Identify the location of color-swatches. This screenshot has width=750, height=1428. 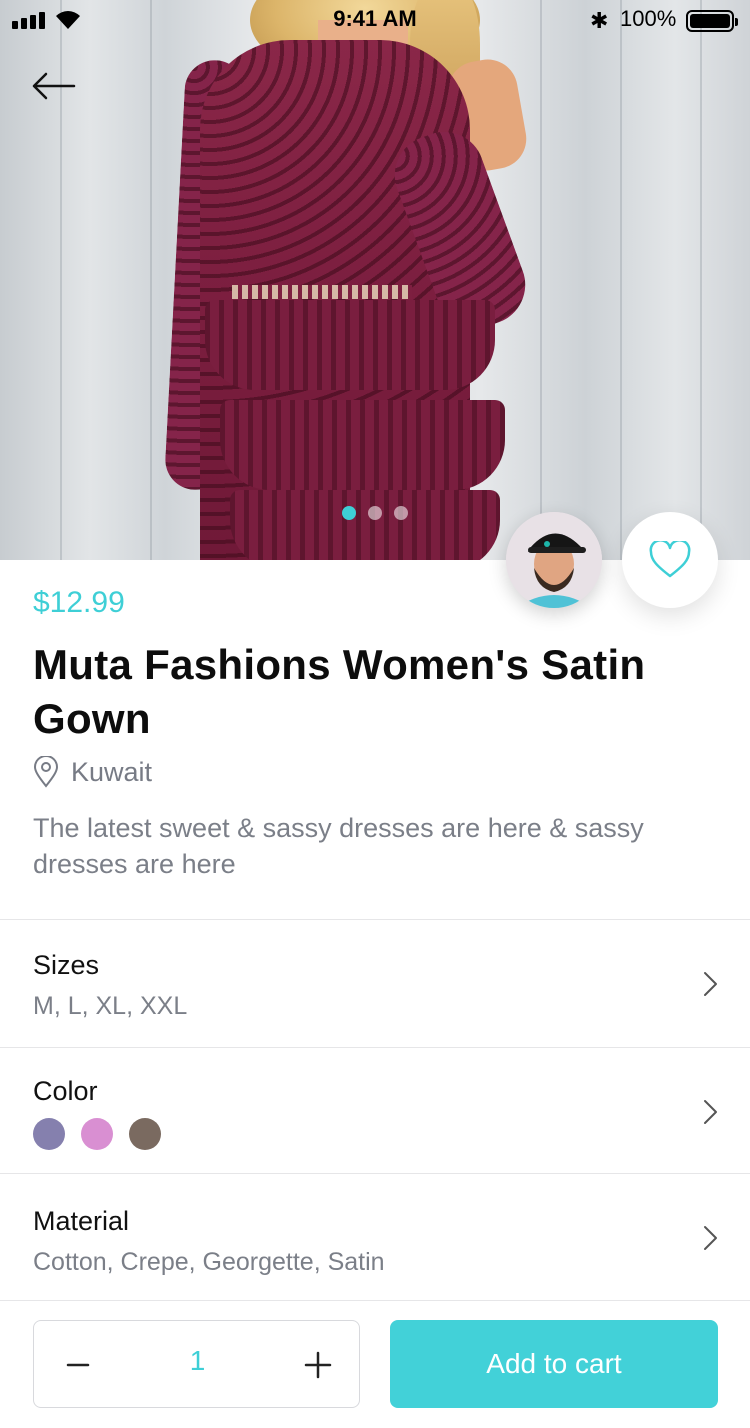
(97, 1134).